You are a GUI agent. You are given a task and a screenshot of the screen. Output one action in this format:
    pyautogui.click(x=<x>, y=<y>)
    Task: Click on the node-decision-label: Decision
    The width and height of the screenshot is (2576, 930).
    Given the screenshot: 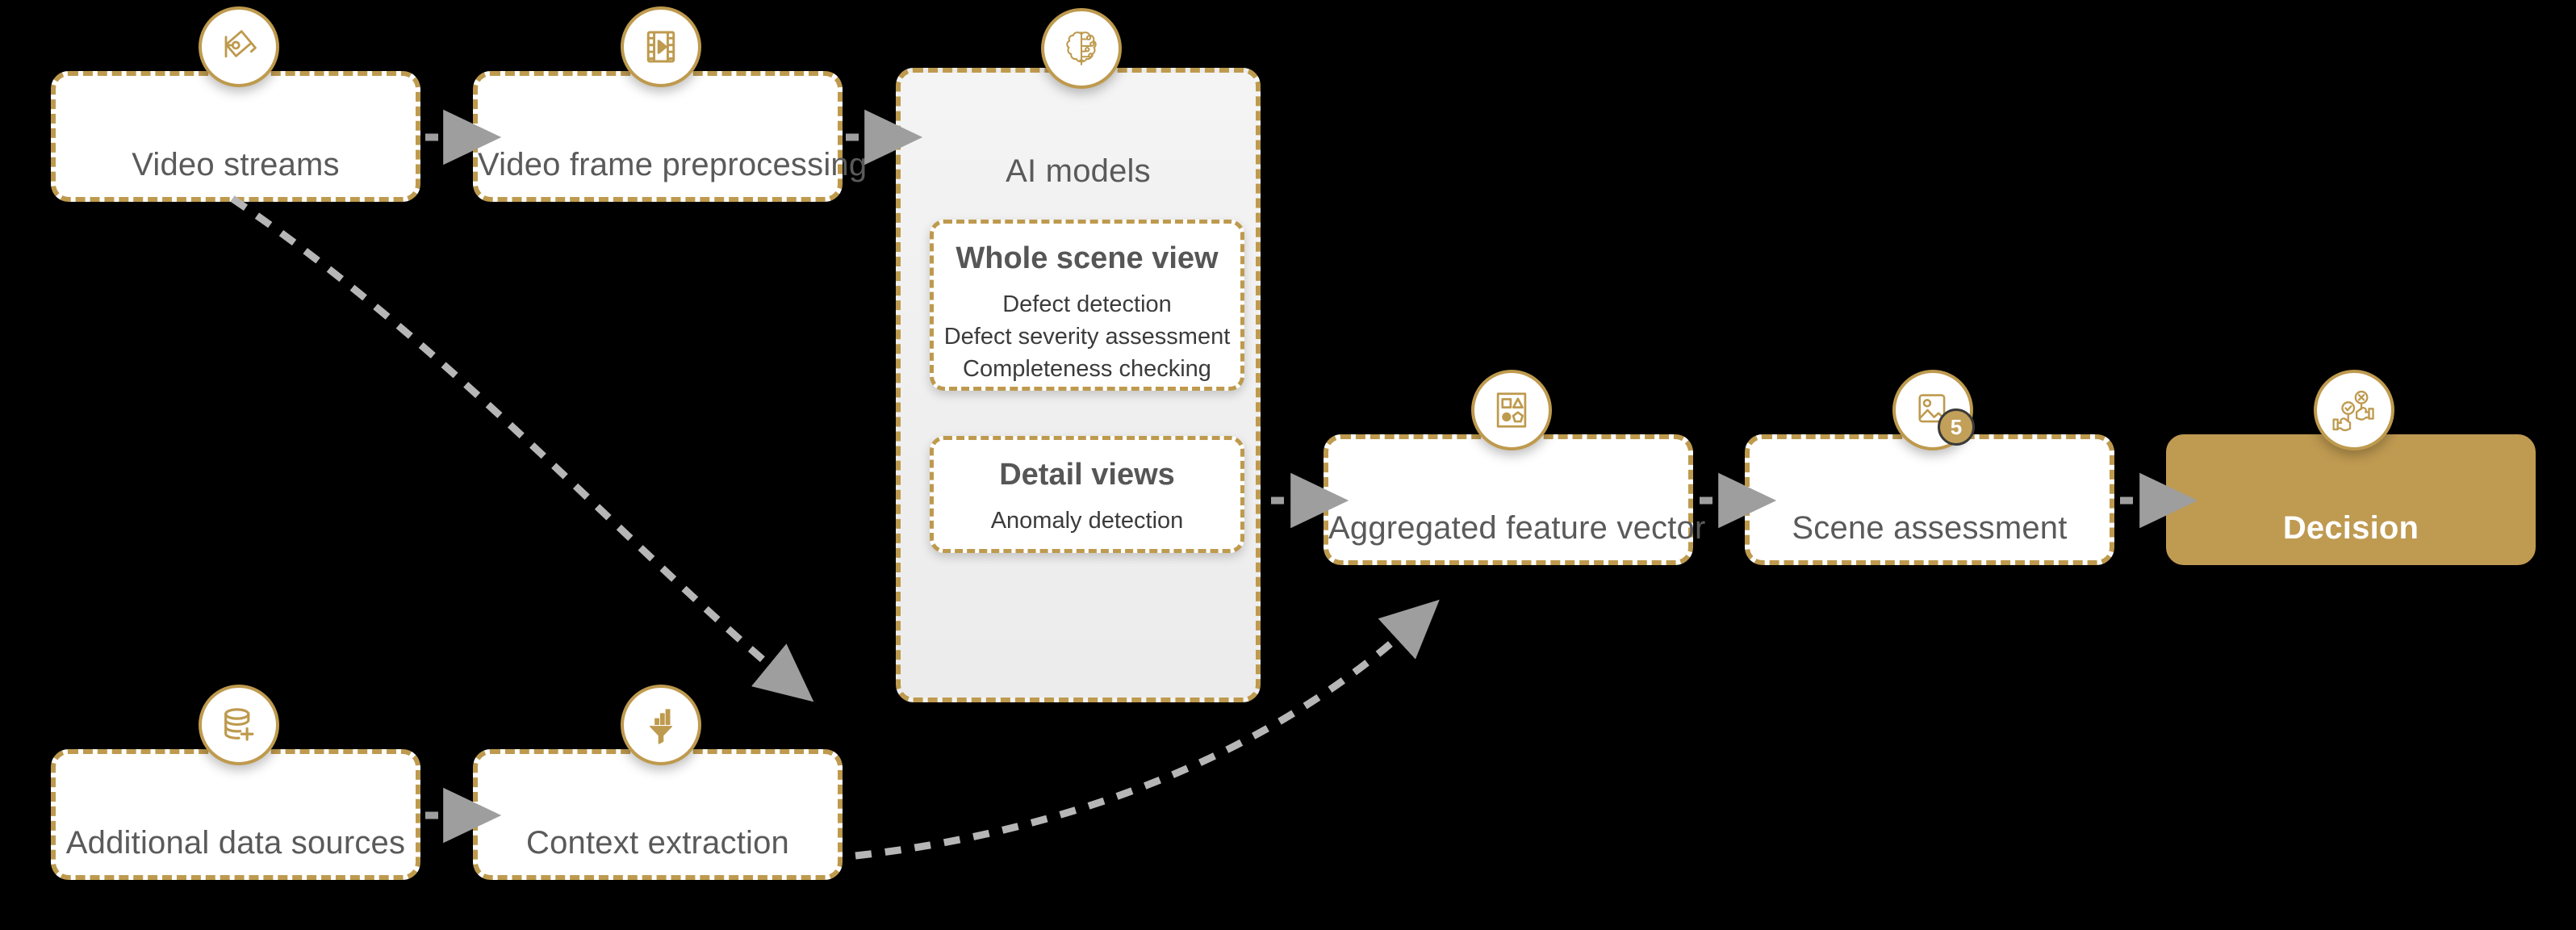 What is the action you would take?
    pyautogui.click(x=2350, y=528)
    